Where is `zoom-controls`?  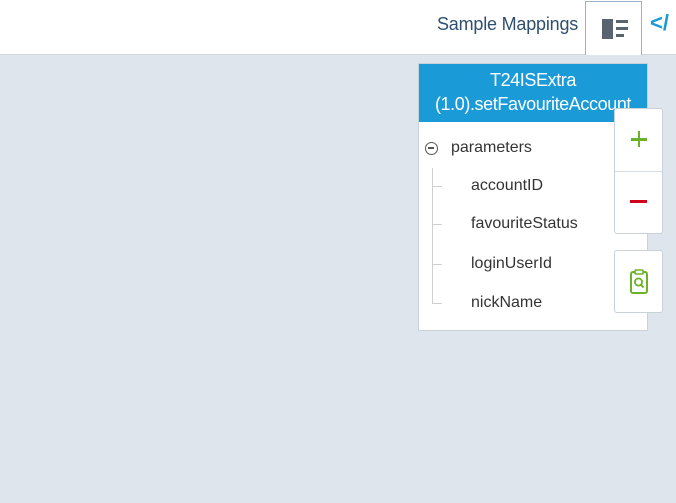 zoom-controls is located at coordinates (638, 171).